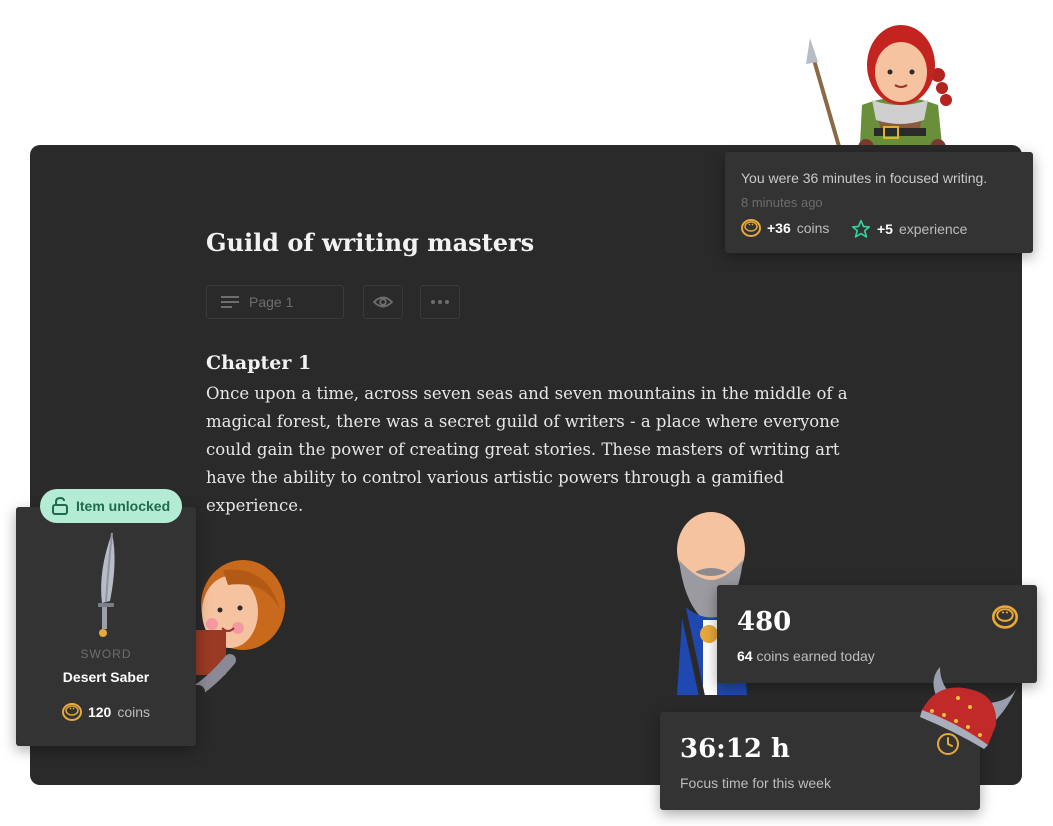  What do you see at coordinates (885, 229) in the screenshot?
I see `xp-reward-value: +5` at bounding box center [885, 229].